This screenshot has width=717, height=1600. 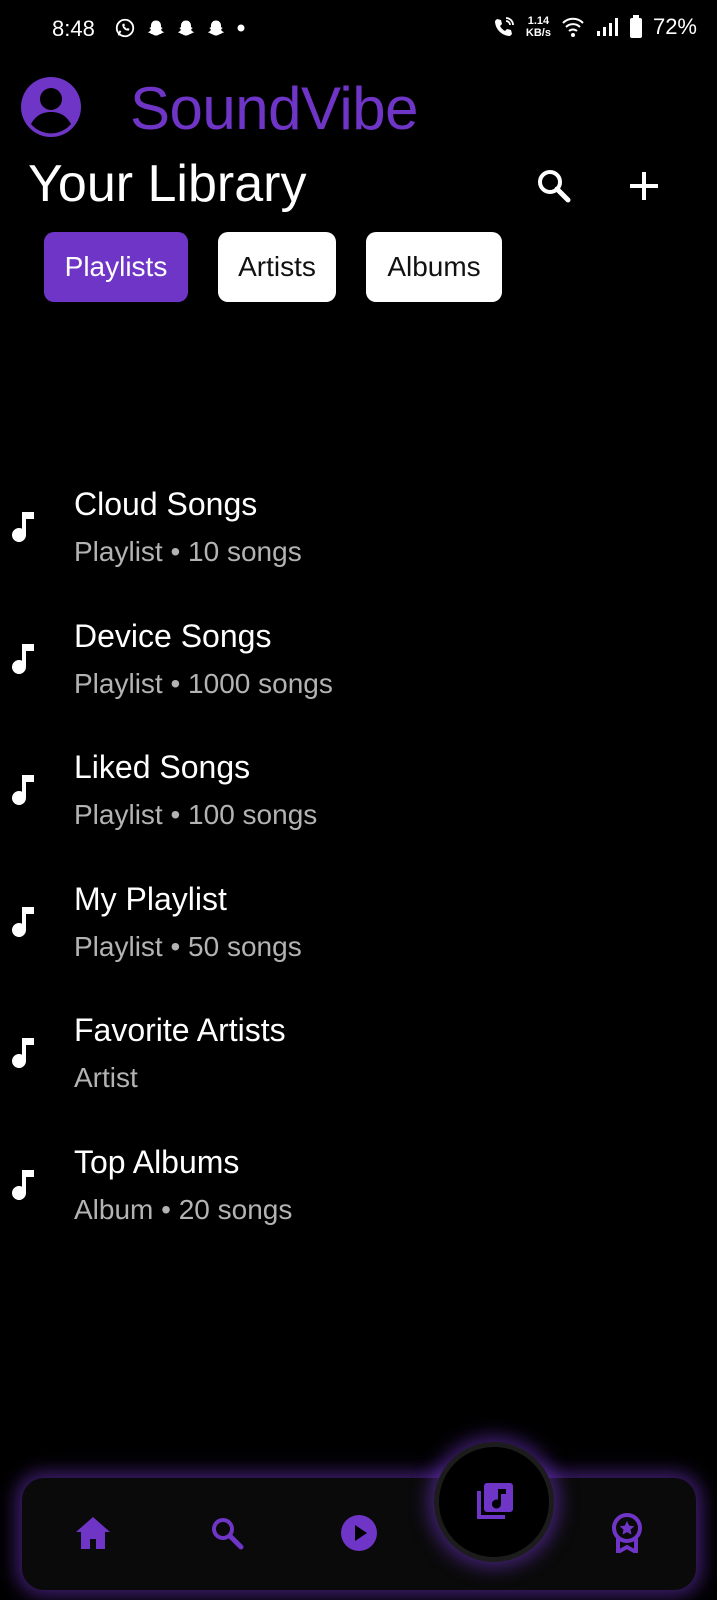 What do you see at coordinates (241, 28) in the screenshot?
I see `dot-icon` at bounding box center [241, 28].